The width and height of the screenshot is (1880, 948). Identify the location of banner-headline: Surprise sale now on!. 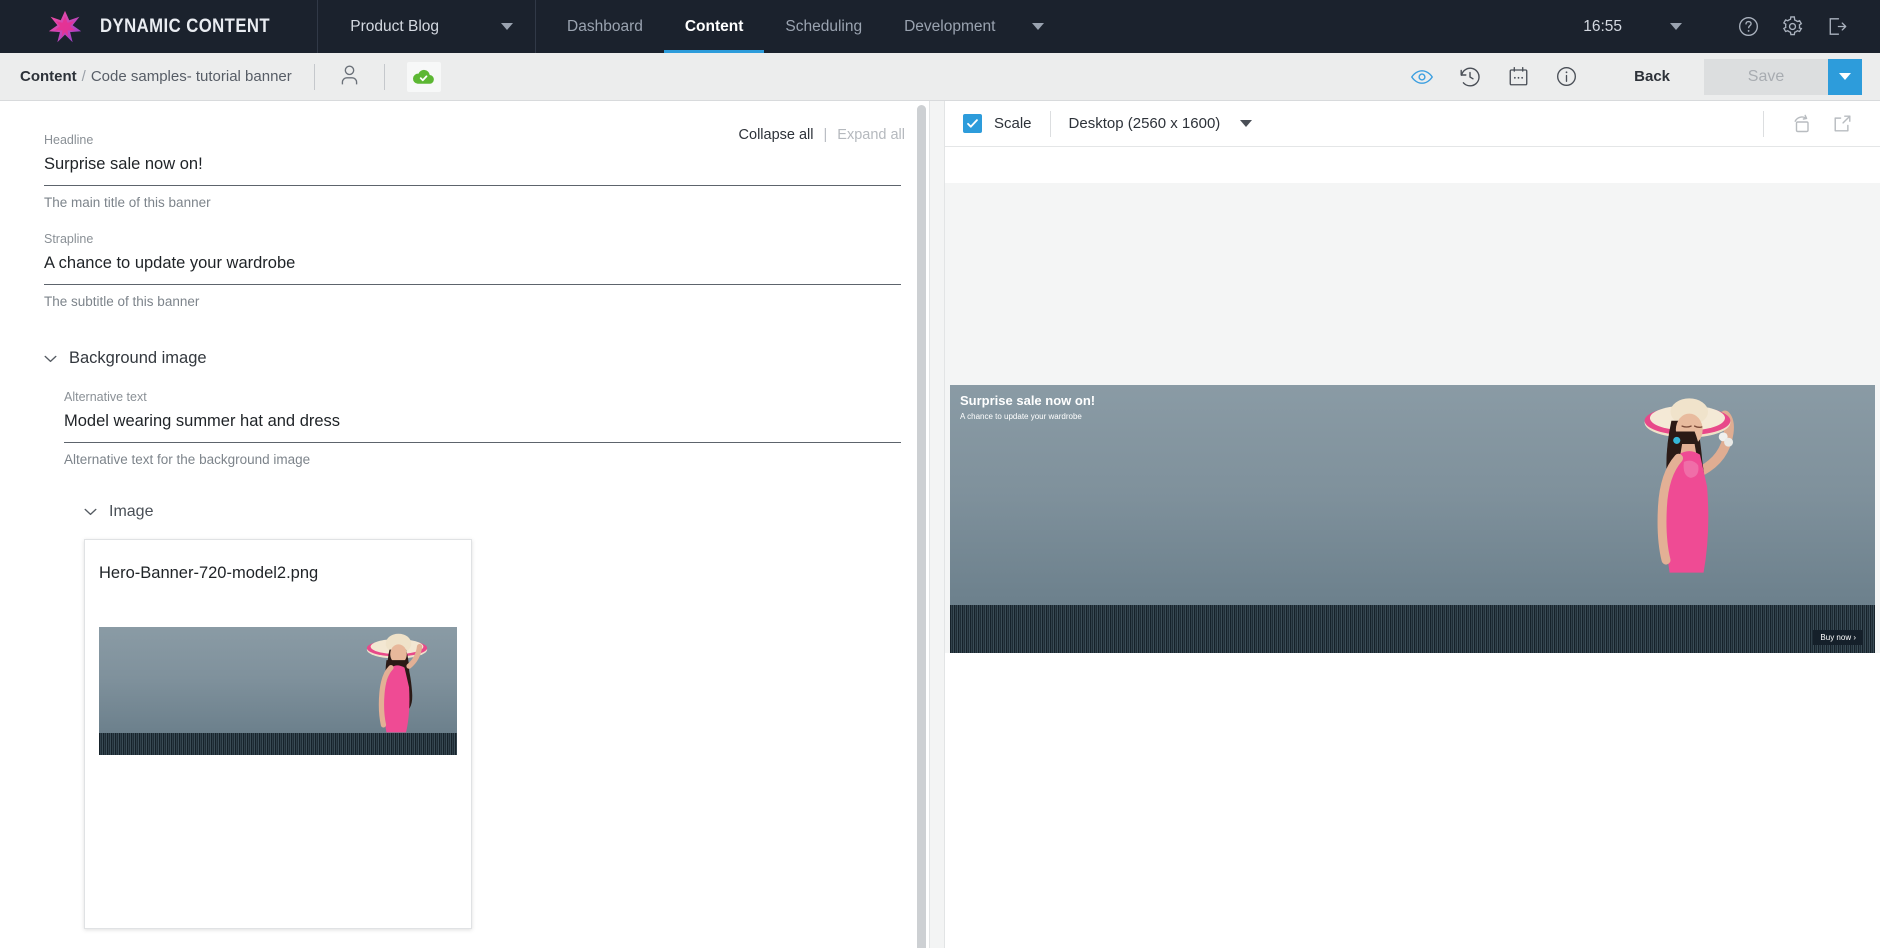
(1028, 400).